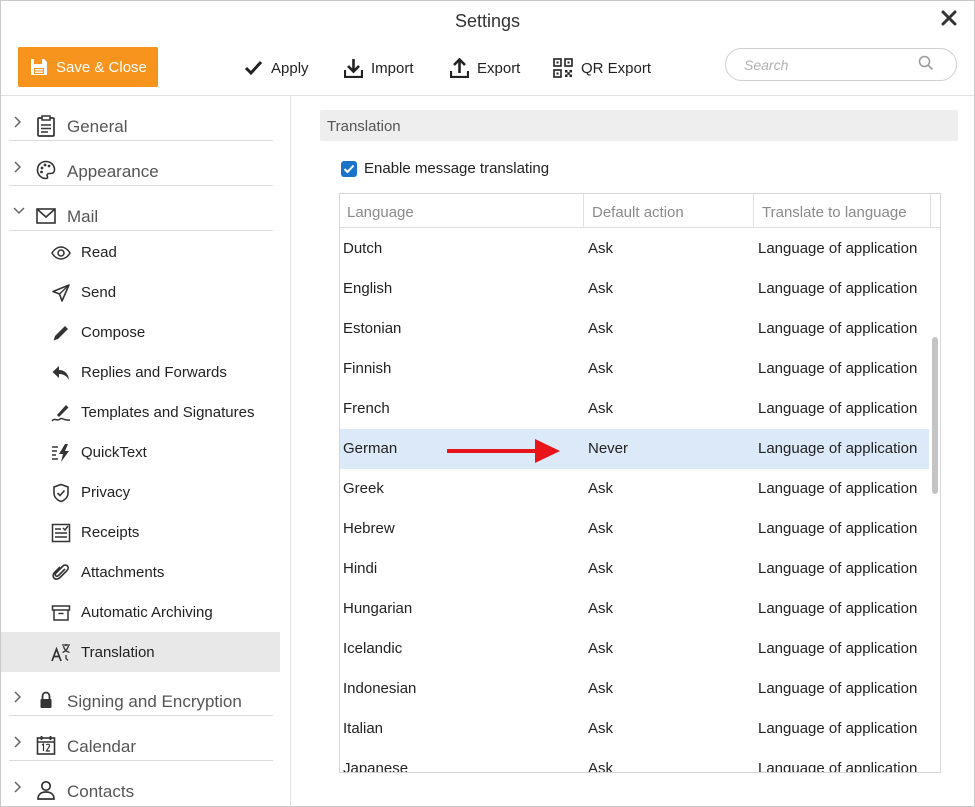  Describe the element at coordinates (140, 372) in the screenshot. I see `sidebar-item-replies-forwards: Replies and Forwards` at that location.